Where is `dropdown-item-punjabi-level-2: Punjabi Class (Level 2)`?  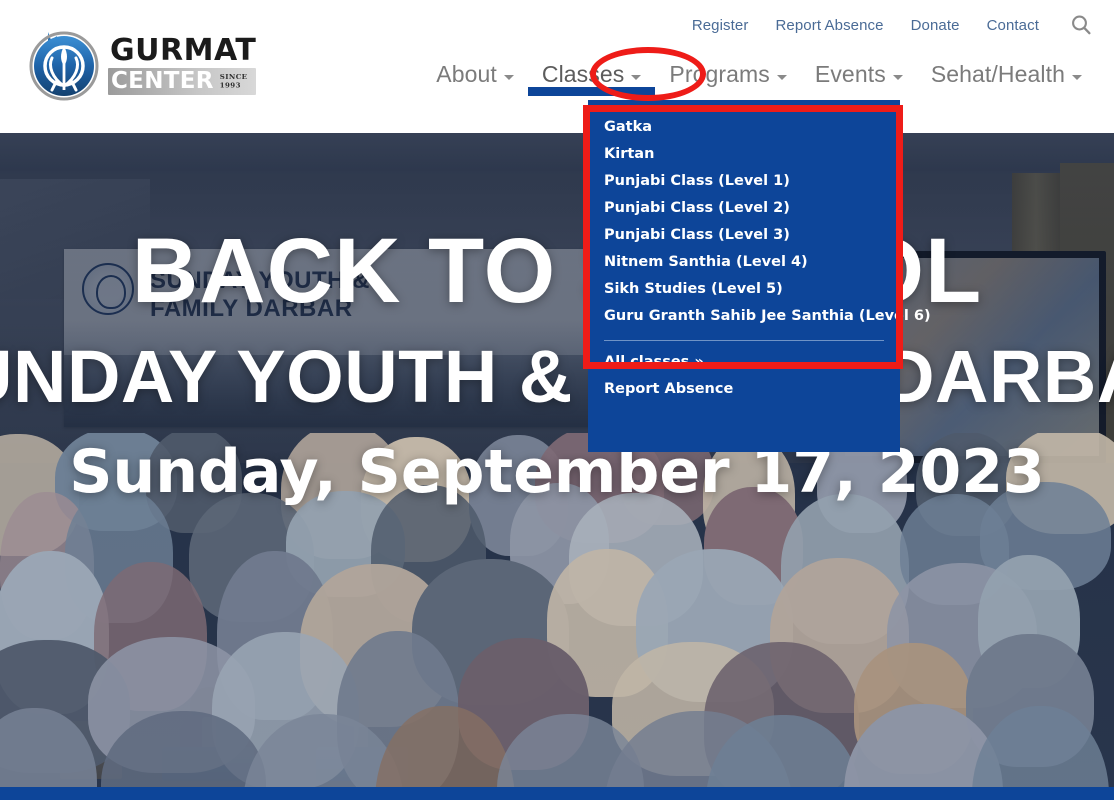
dropdown-item-punjabi-level-2: Punjabi Class (Level 2) is located at coordinates (744, 208).